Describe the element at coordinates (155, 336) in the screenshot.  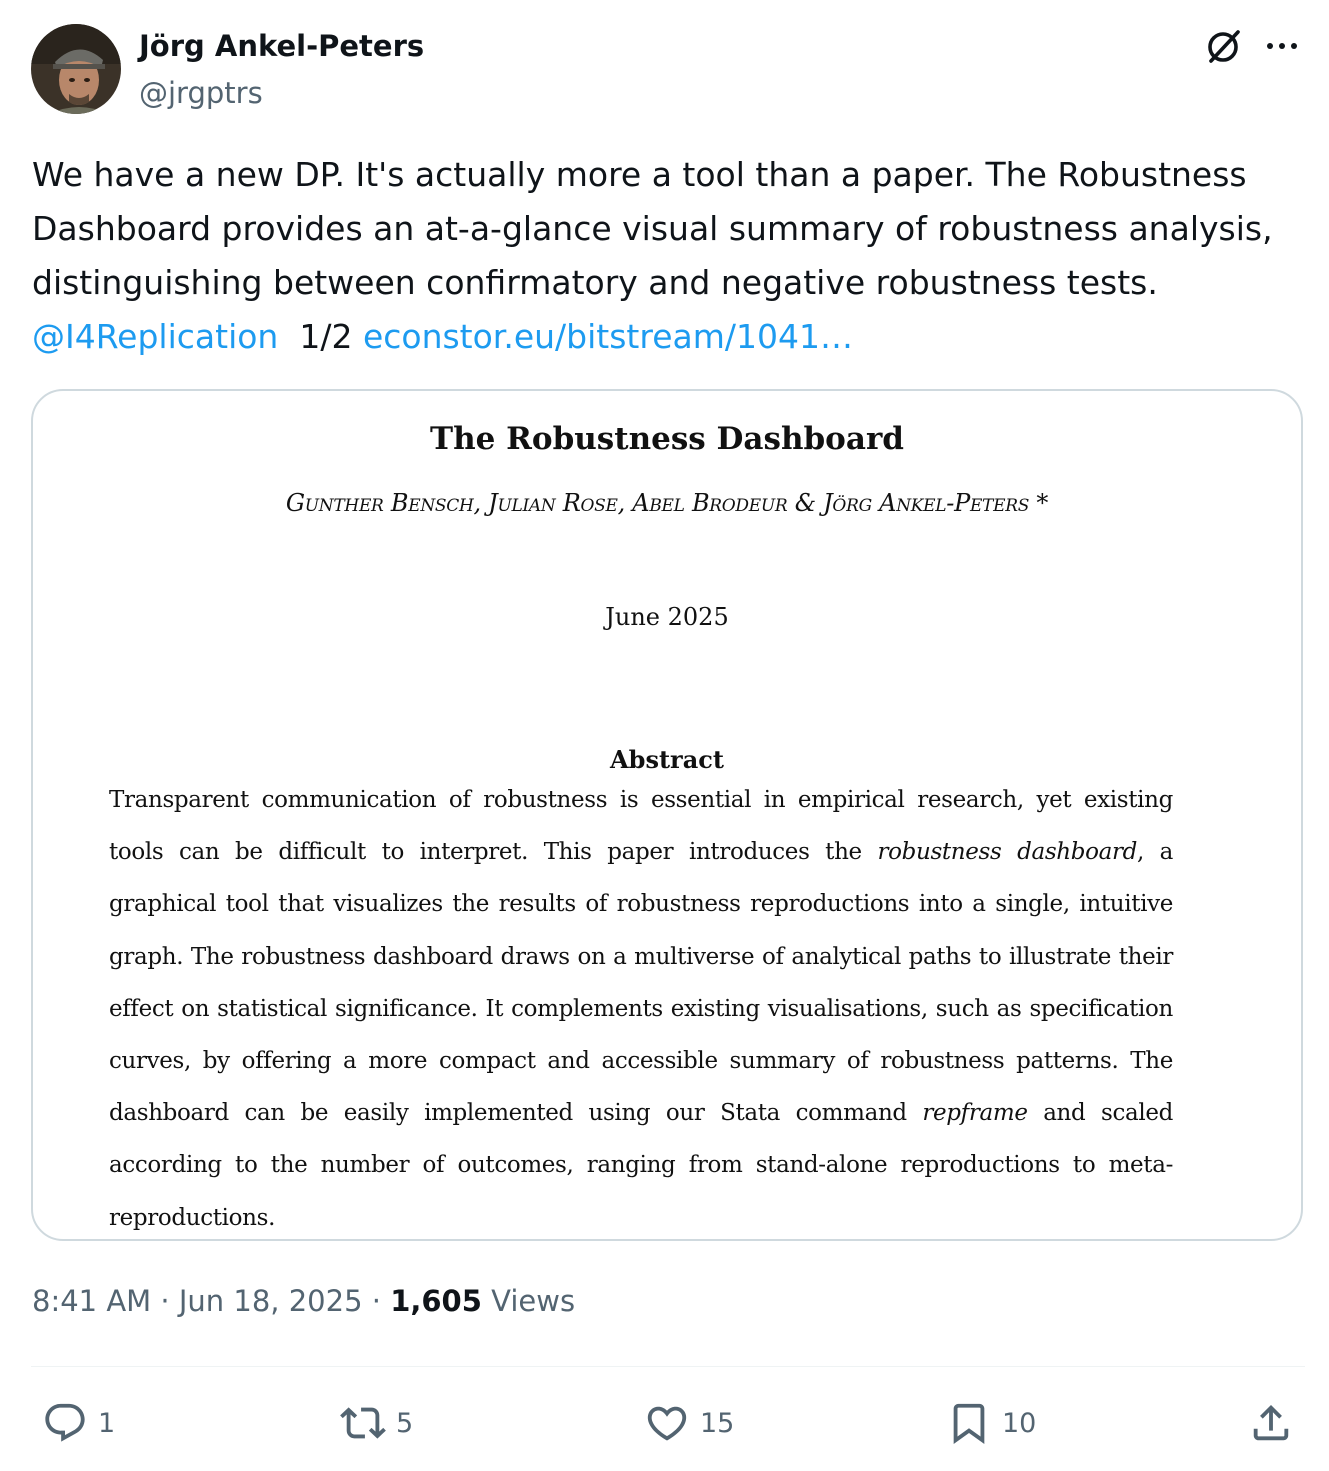
I see `mention-link: @I4Replication` at that location.